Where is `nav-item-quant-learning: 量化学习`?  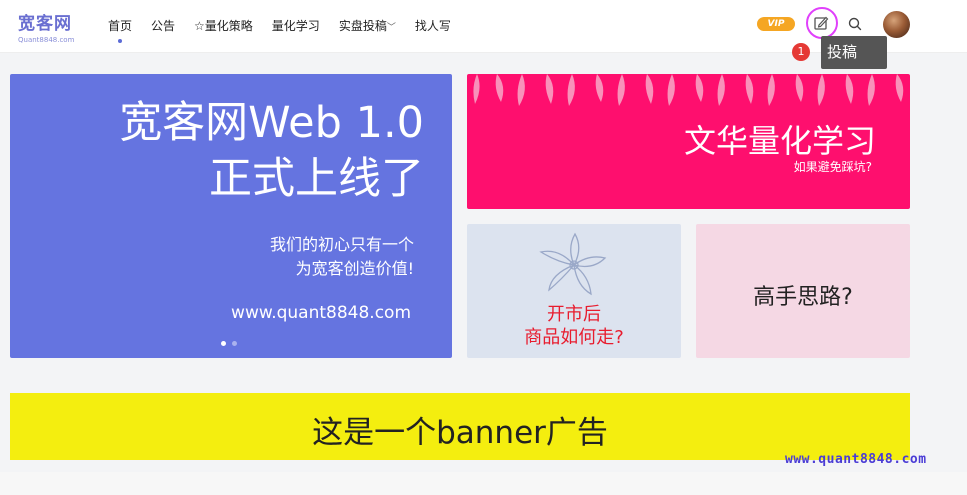
nav-item-quant-learning: 量化学习 is located at coordinates (296, 25).